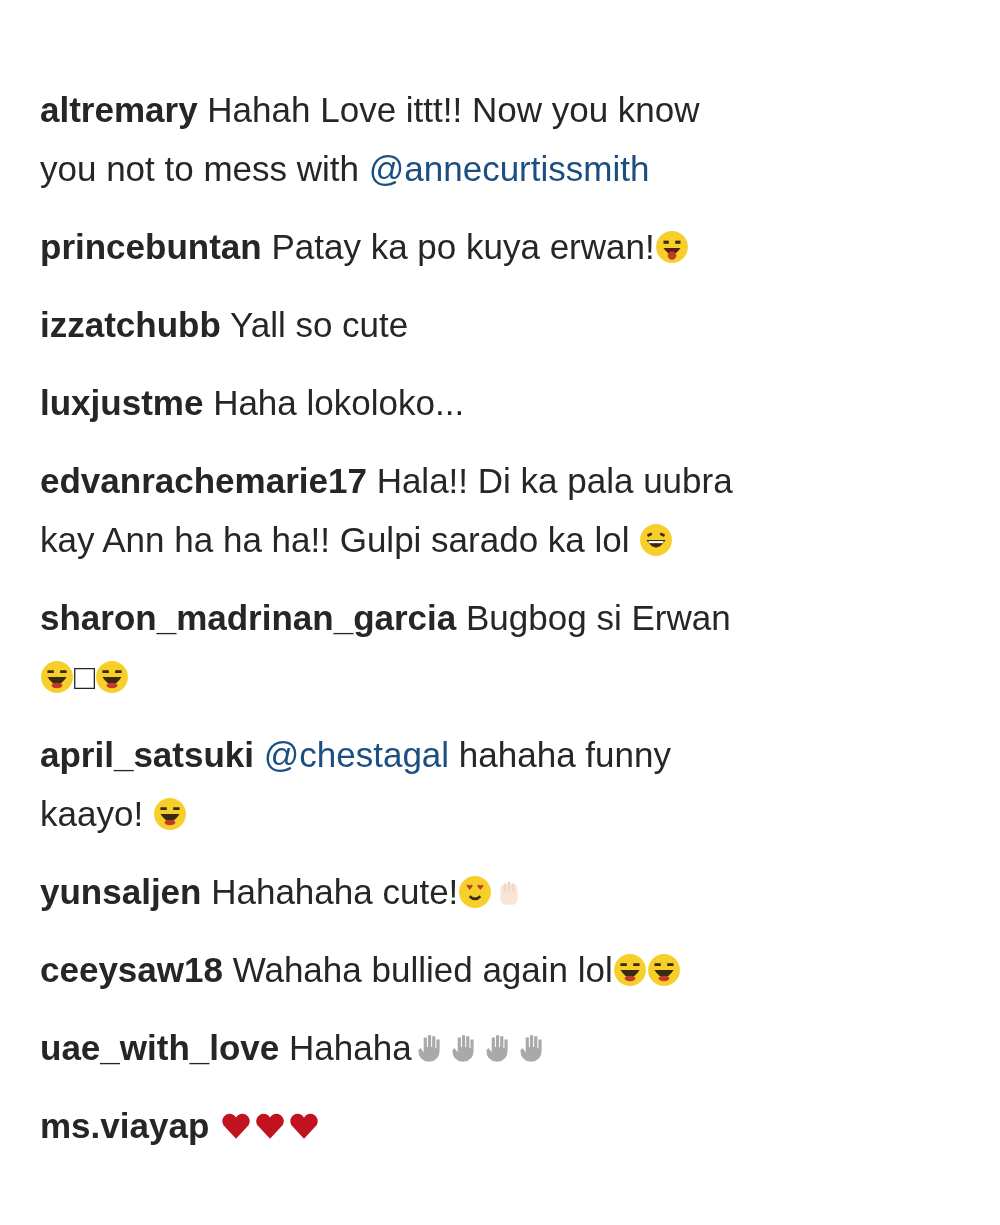  Describe the element at coordinates (225, 325) in the screenshot. I see `comment-text: izzatchubb Yall so cute` at that location.